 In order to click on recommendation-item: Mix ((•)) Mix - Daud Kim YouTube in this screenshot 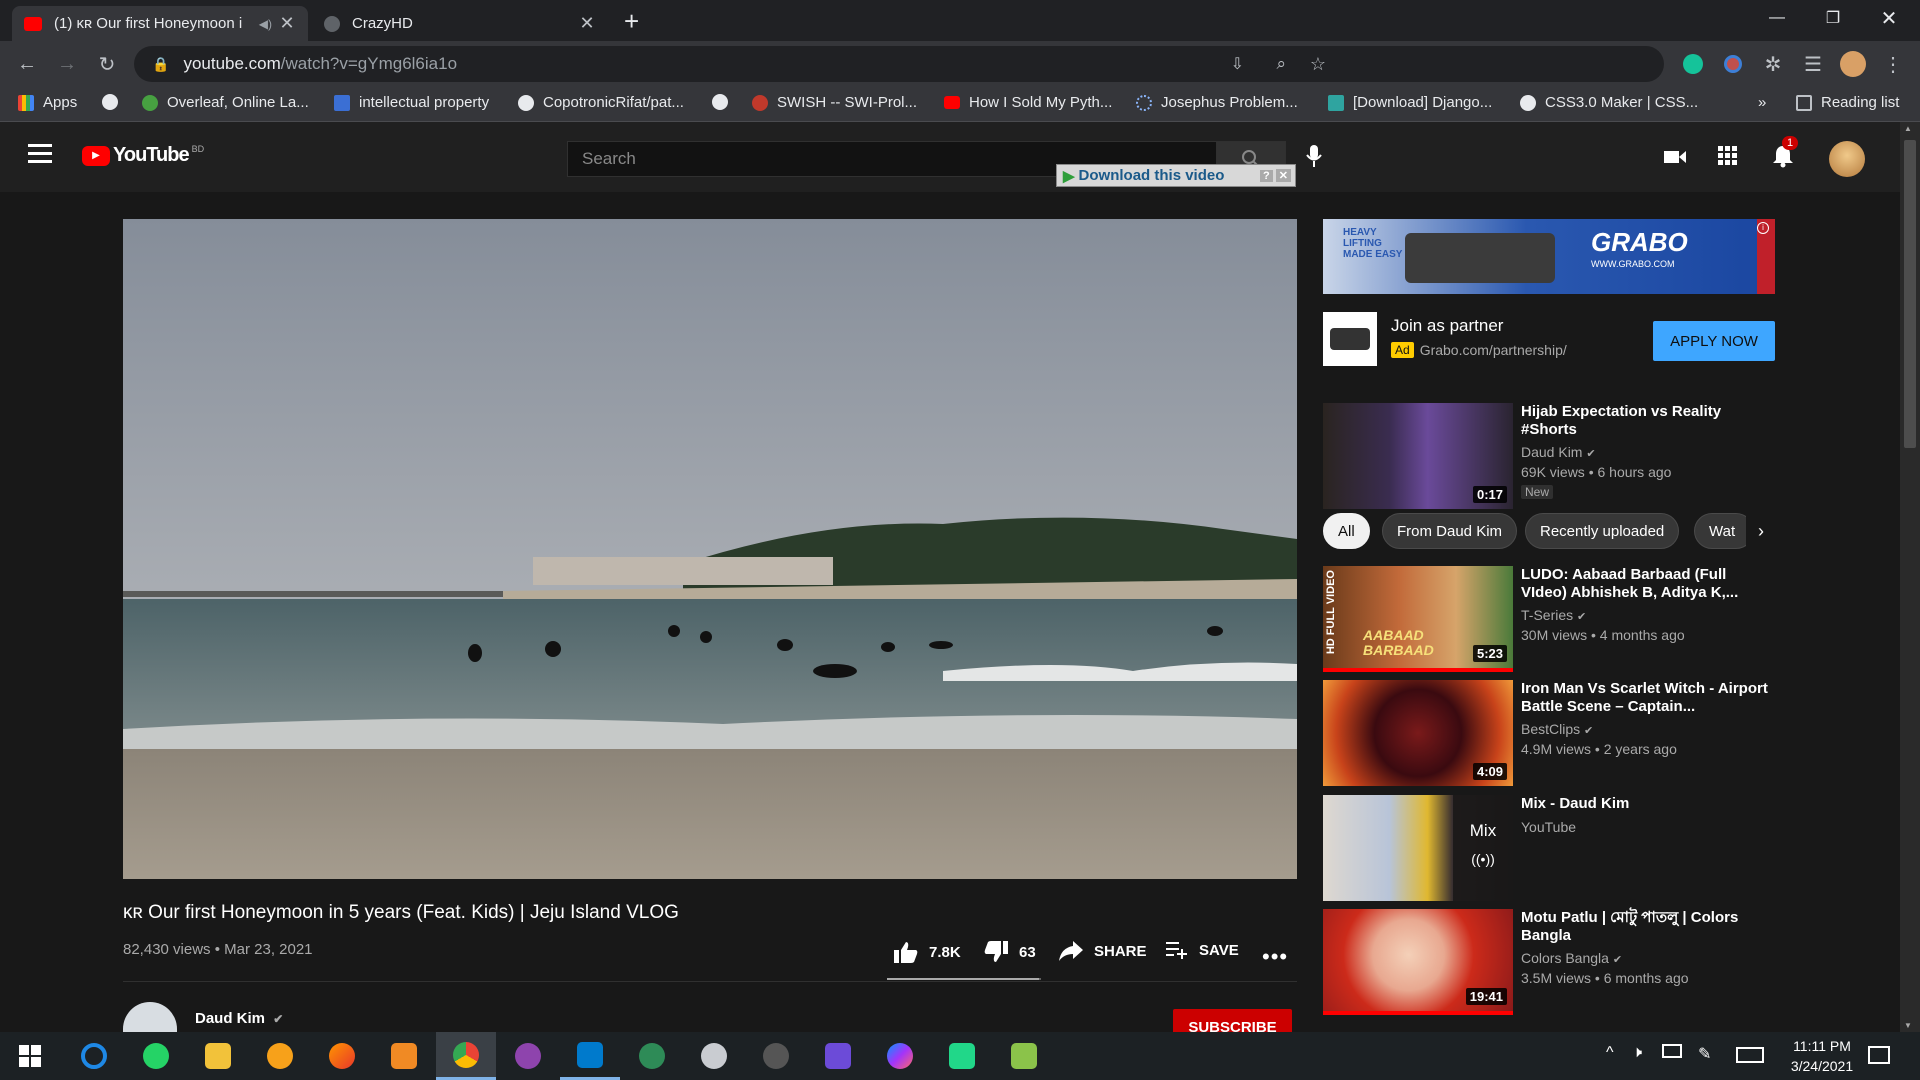, I will do `click(1551, 848)`.